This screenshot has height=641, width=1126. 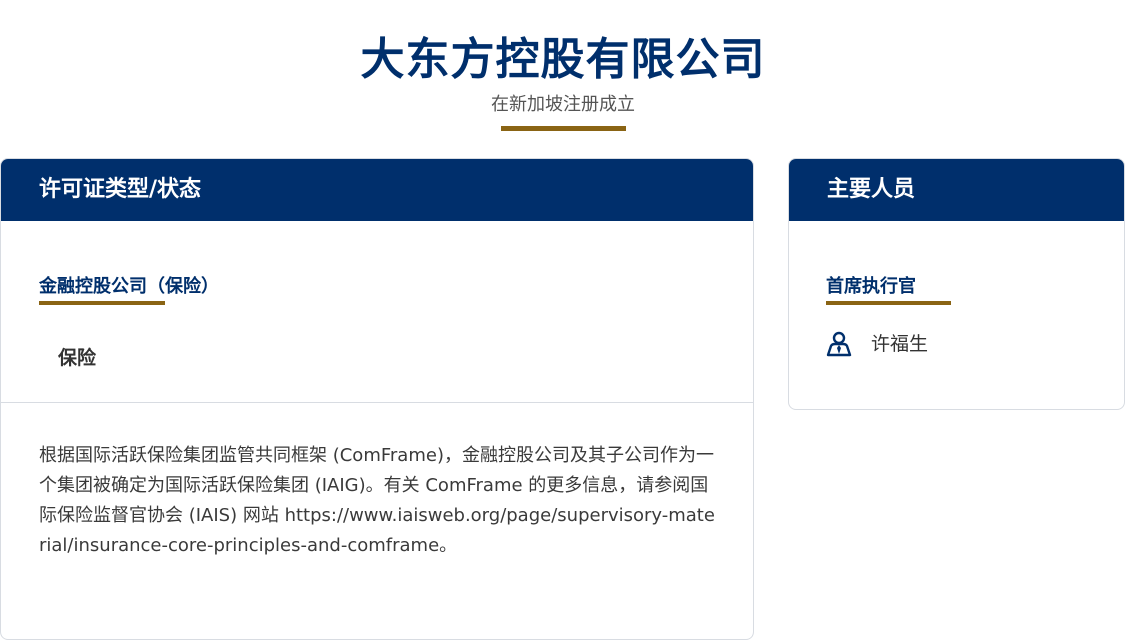 What do you see at coordinates (563, 128) in the screenshot?
I see `title-underline` at bounding box center [563, 128].